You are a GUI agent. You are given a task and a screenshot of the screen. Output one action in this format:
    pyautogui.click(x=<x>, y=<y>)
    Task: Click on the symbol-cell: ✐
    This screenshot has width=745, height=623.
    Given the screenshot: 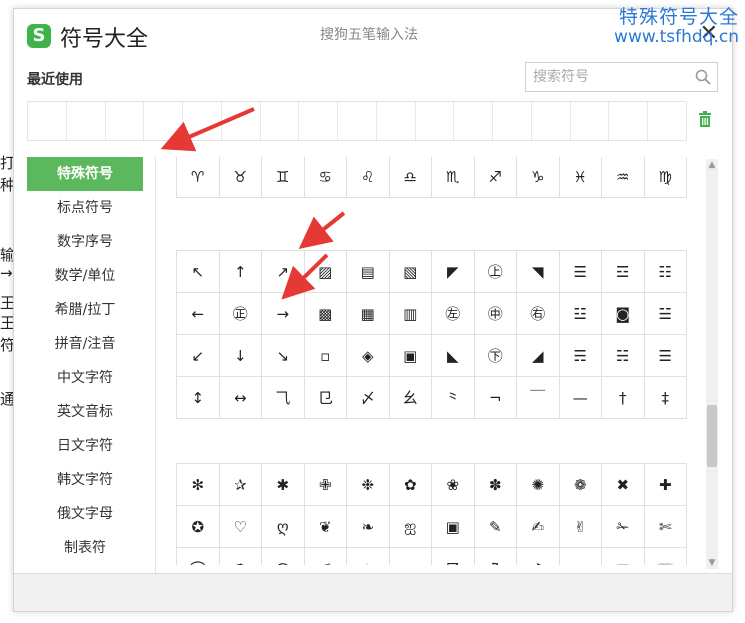 What is the action you would take?
    pyautogui.click(x=326, y=556)
    